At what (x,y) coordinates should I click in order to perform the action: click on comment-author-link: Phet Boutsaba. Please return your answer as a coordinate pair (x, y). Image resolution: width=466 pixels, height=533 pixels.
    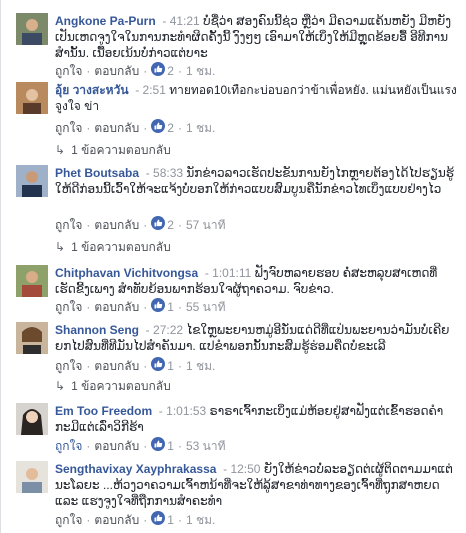
    Looking at the image, I should click on (97, 173).